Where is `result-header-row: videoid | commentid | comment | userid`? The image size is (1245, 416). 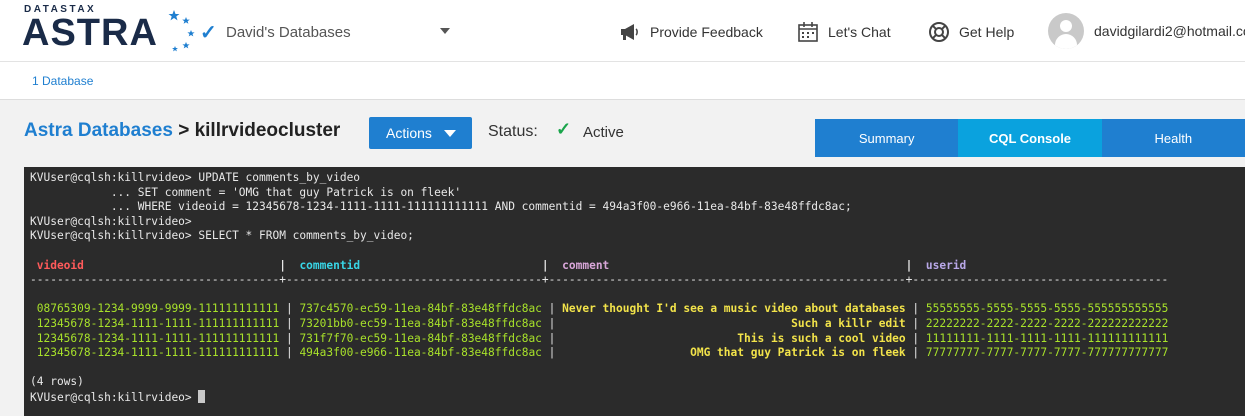
result-header-row: videoid | commentid | comment | userid is located at coordinates (498, 265).